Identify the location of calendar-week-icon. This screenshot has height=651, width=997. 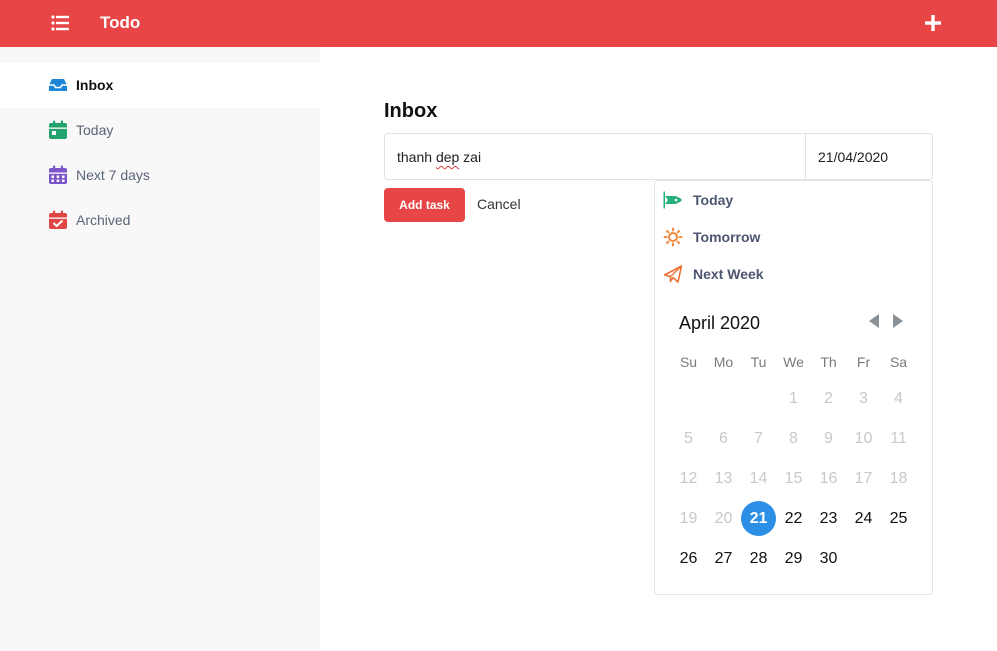
(58, 174).